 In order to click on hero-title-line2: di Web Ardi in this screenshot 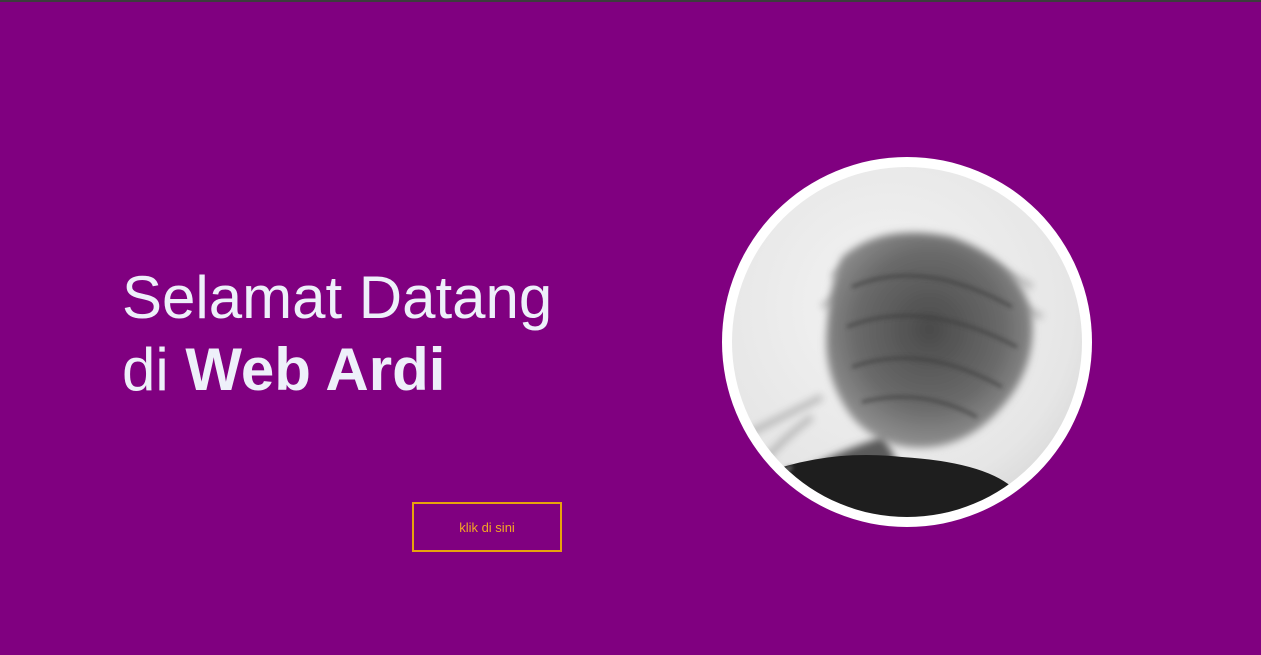, I will do `click(337, 370)`.